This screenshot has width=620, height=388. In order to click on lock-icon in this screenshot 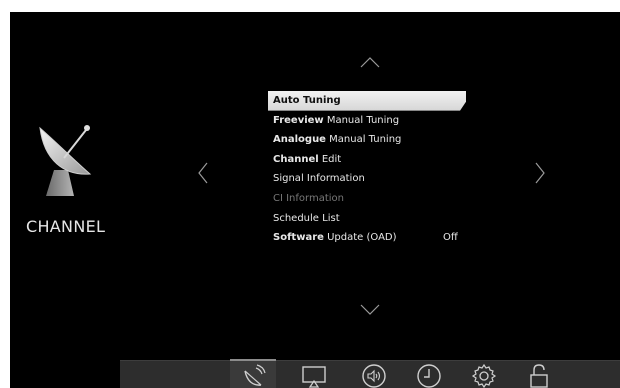, I will do `click(539, 376)`.